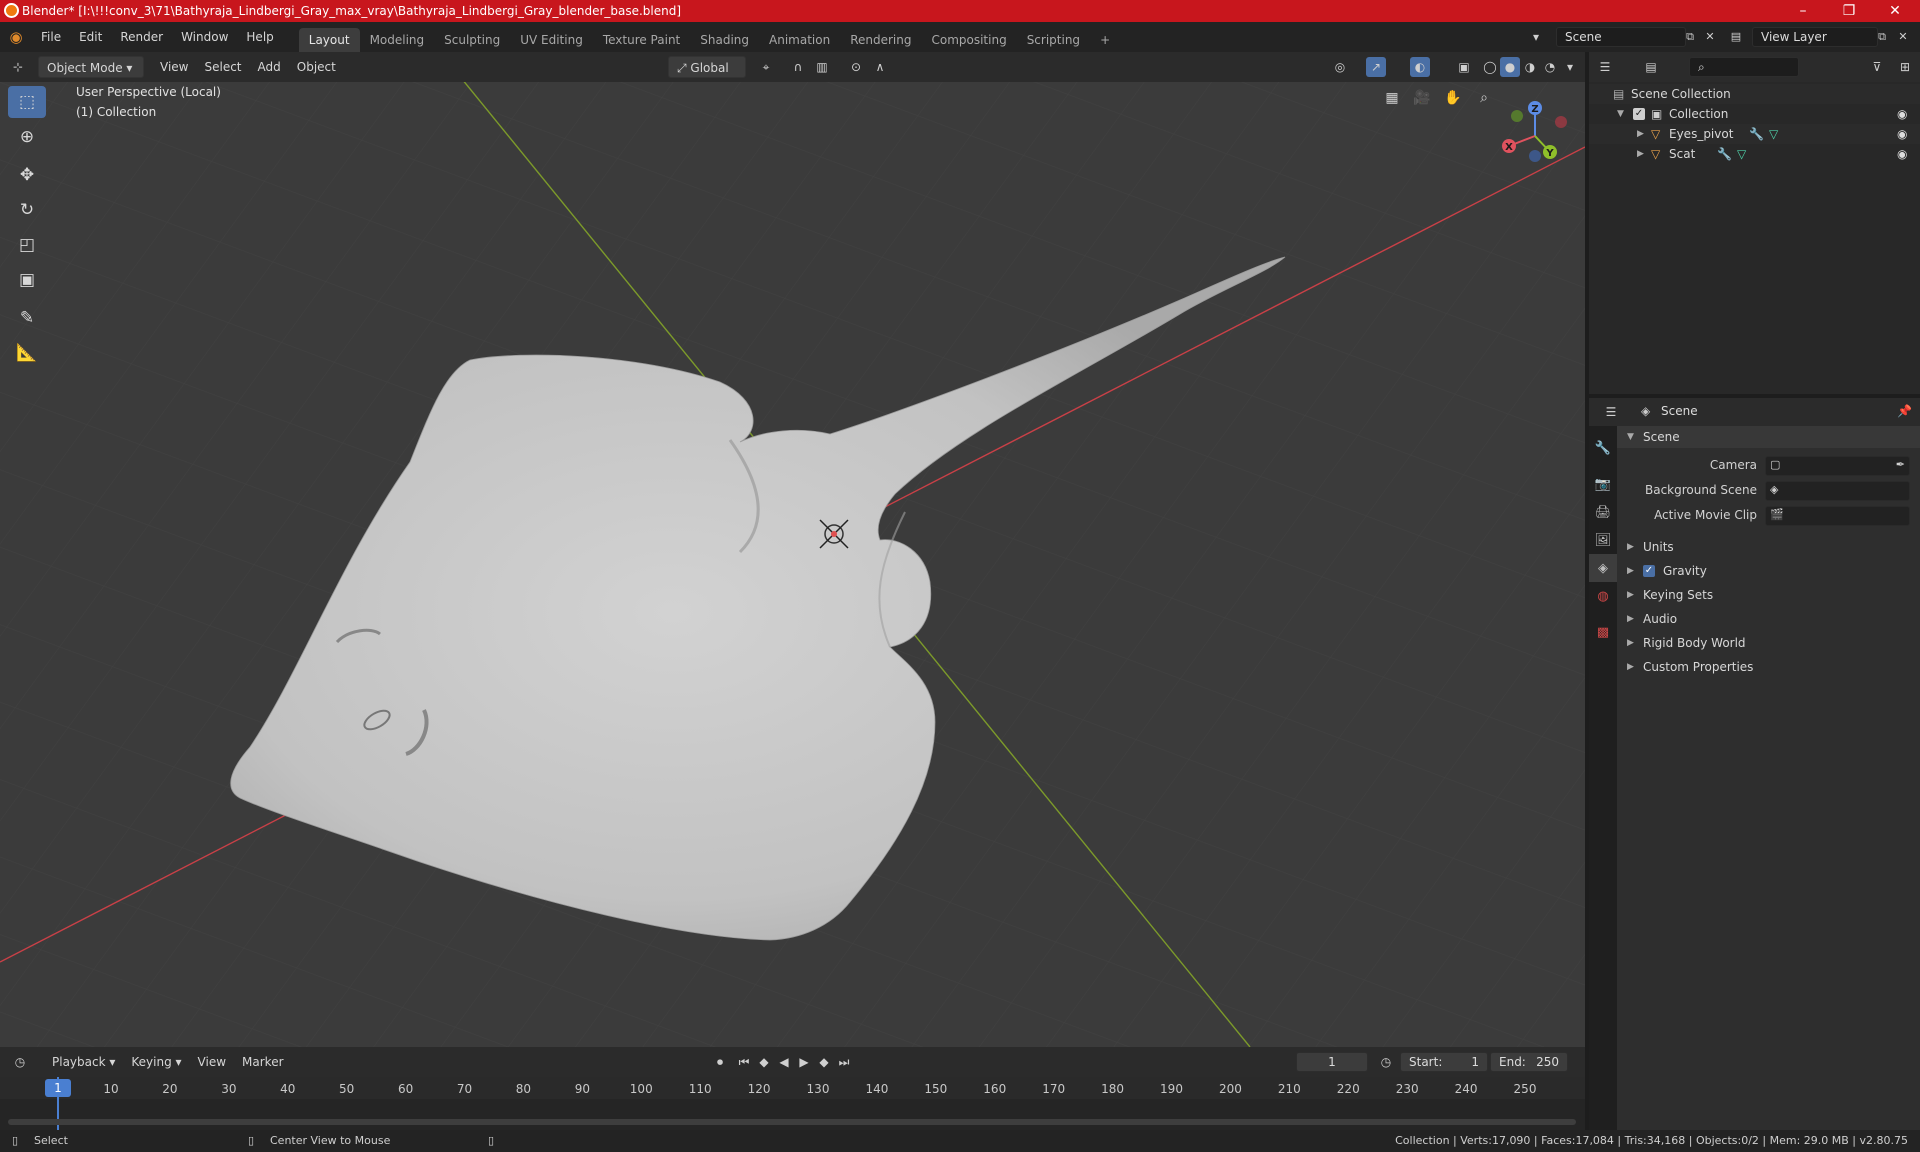 The width and height of the screenshot is (1920, 1152). I want to click on collection-checkbox: ✓, so click(1639, 114).